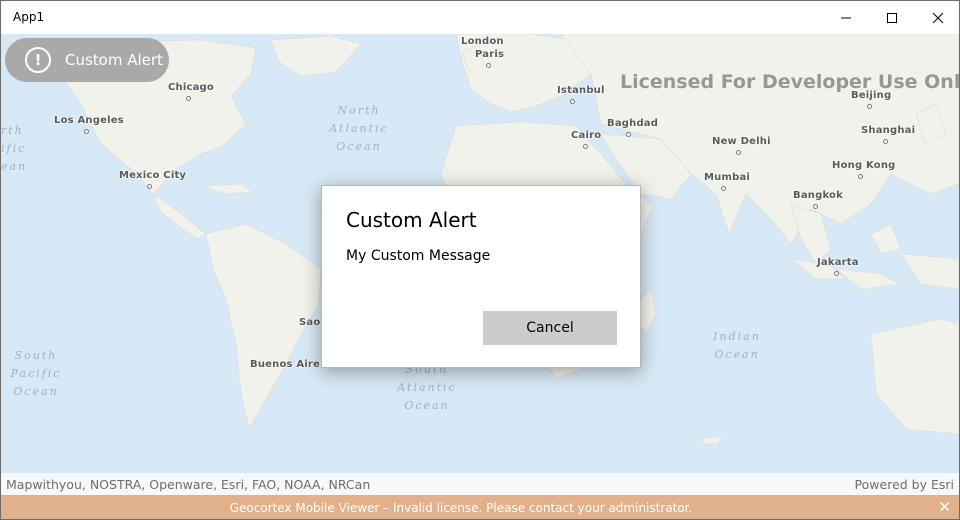 The width and height of the screenshot is (960, 520). I want to click on place-dot-cairo, so click(585, 146).